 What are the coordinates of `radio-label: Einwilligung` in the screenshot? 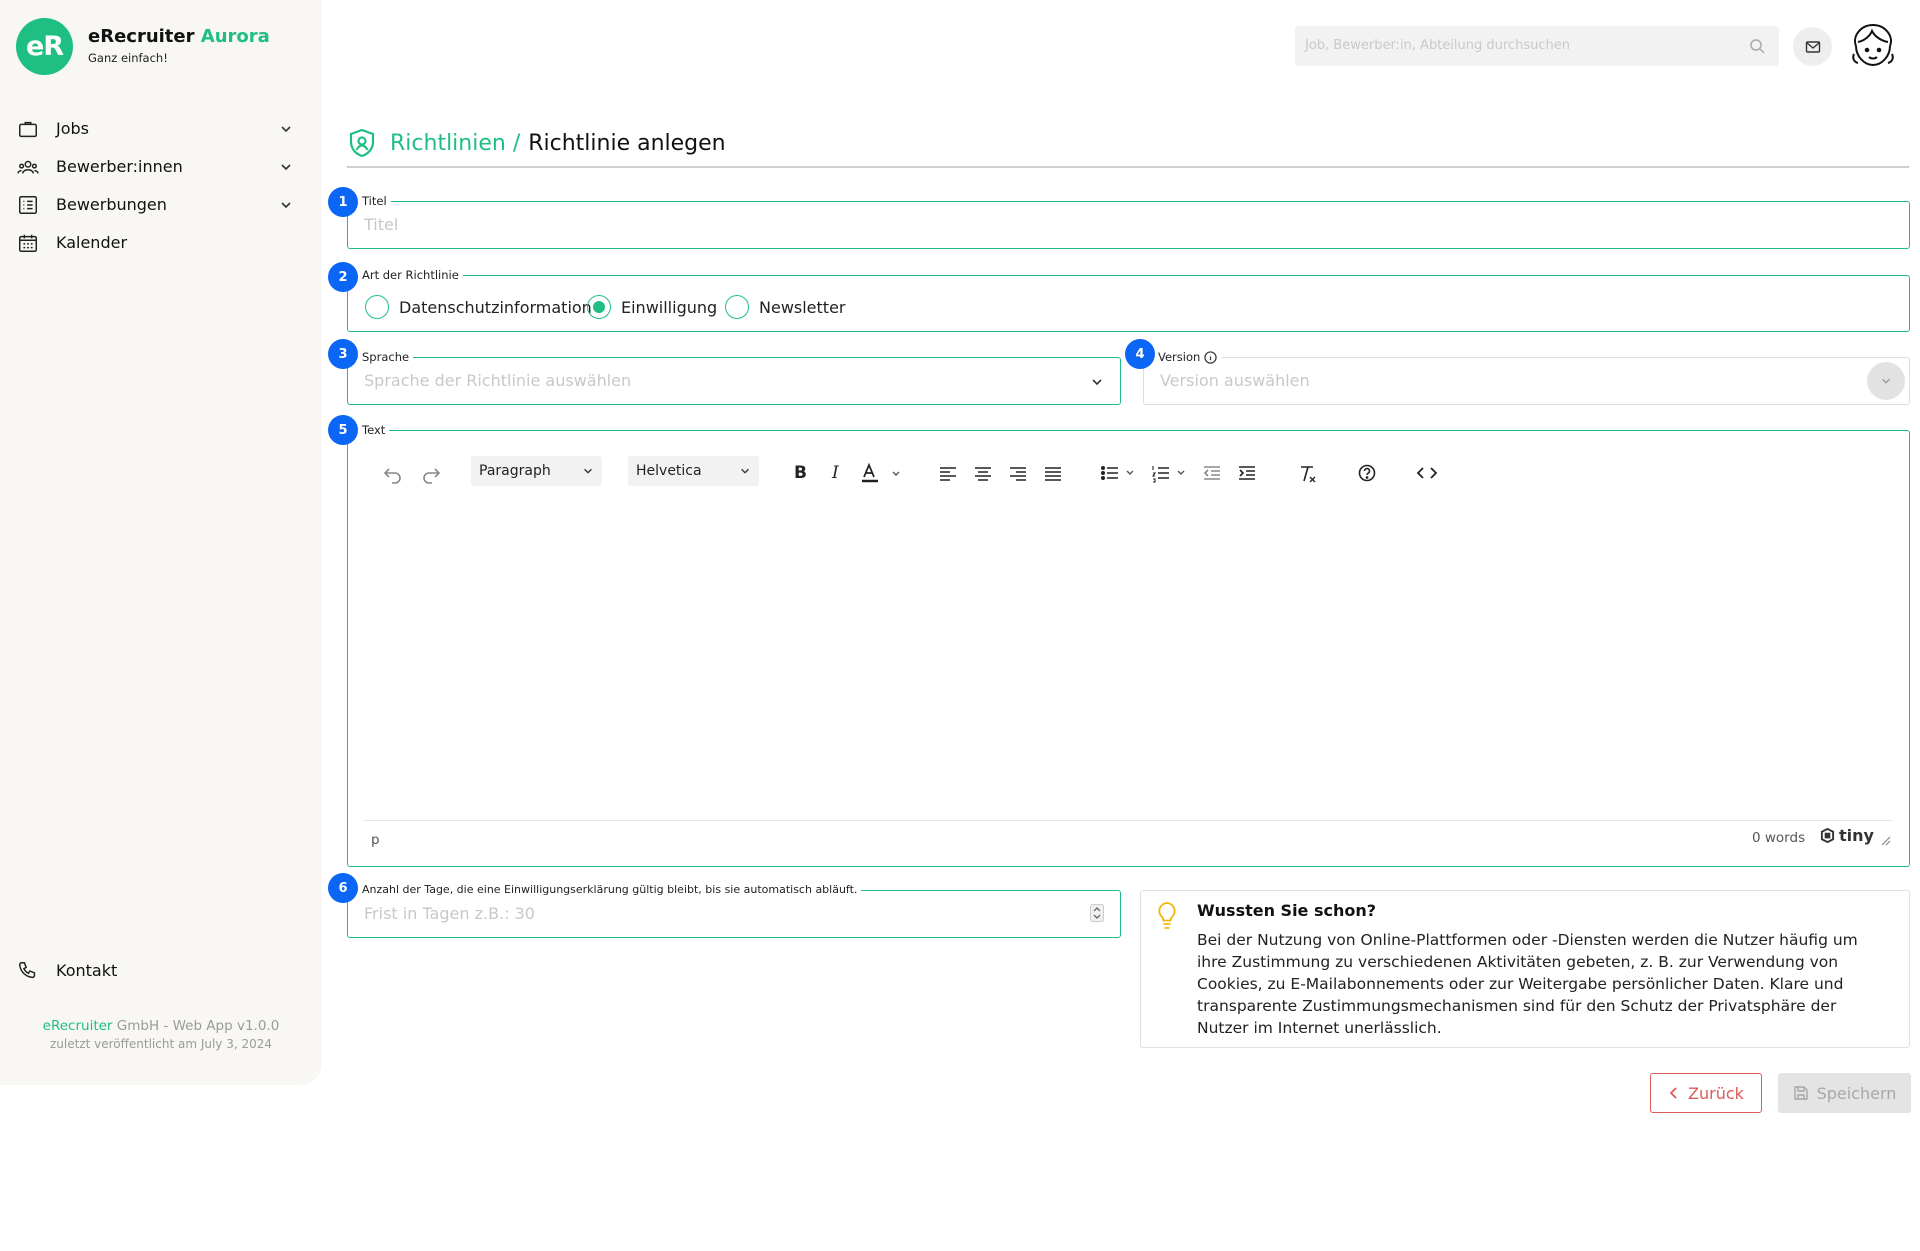 It's located at (669, 307).